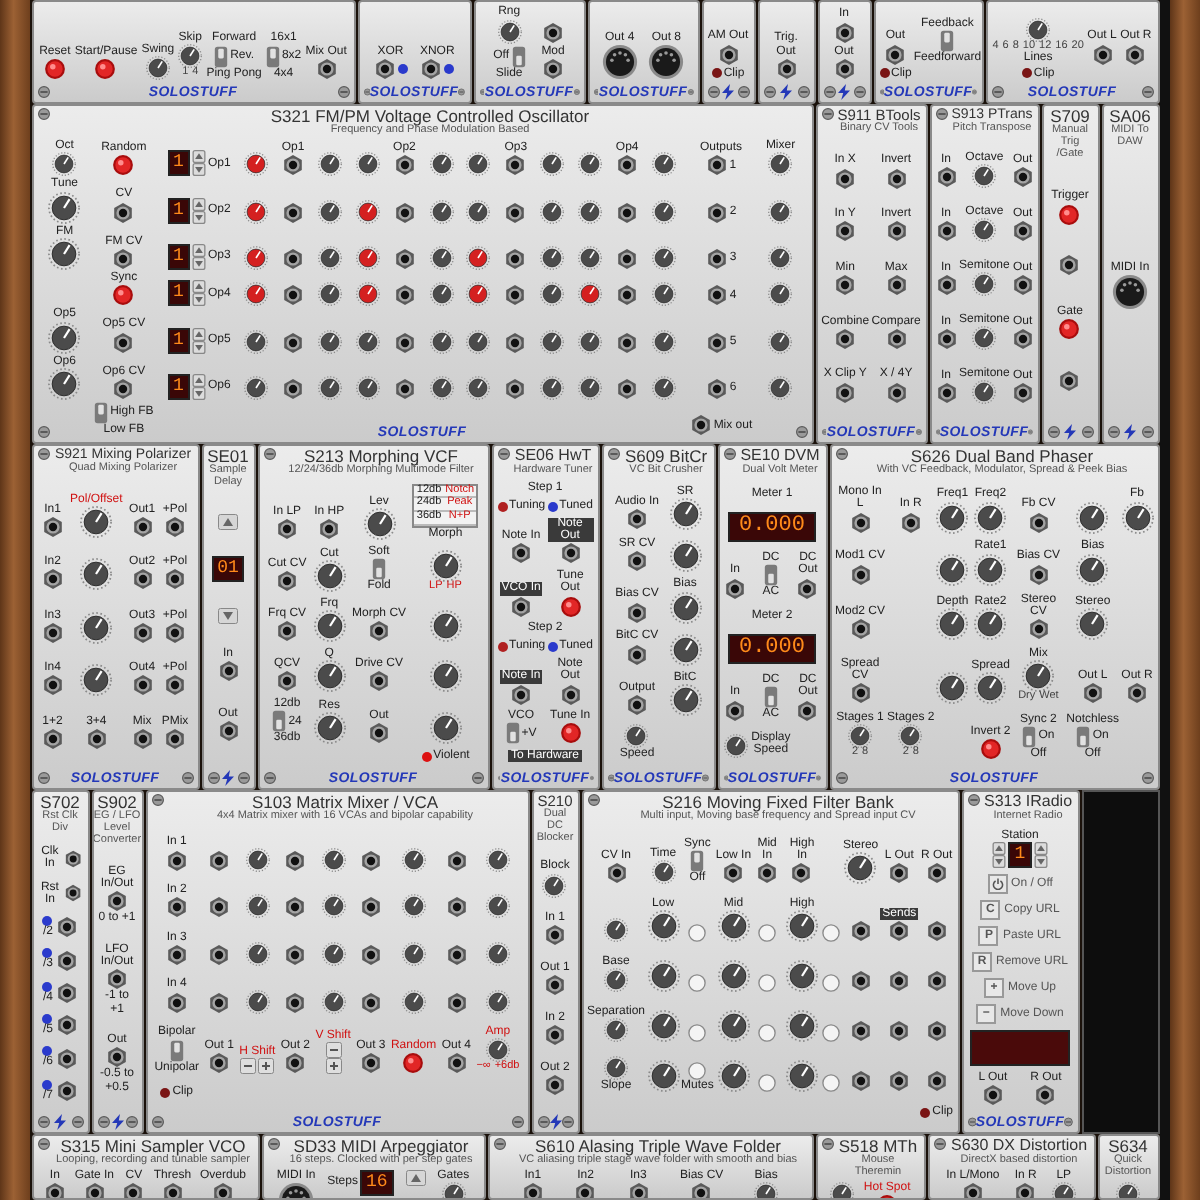 Image resolution: width=1200 pixels, height=1200 pixels. I want to click on module-title: SD33 MIDI Arpeggiator, so click(381, 1147).